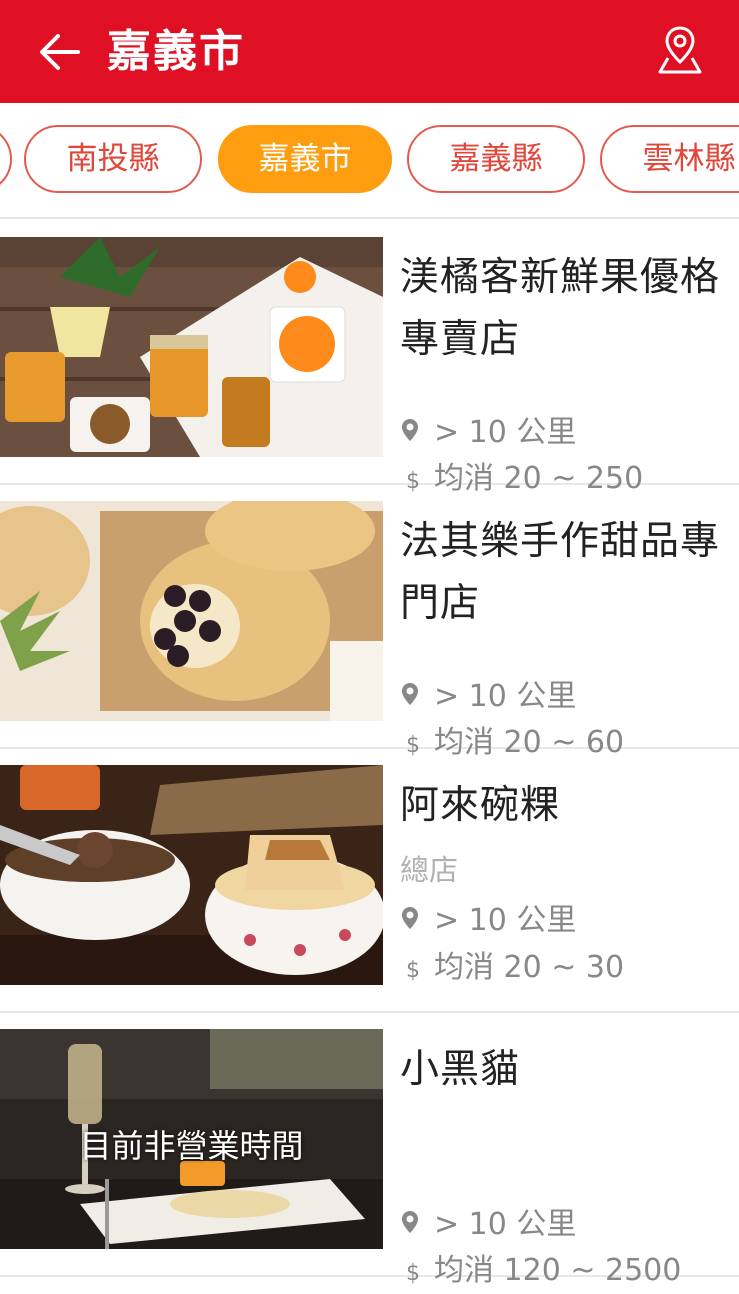 The width and height of the screenshot is (739, 1294). I want to click on shop-price: $ 均消 120 ~ 2500, so click(540, 1271).